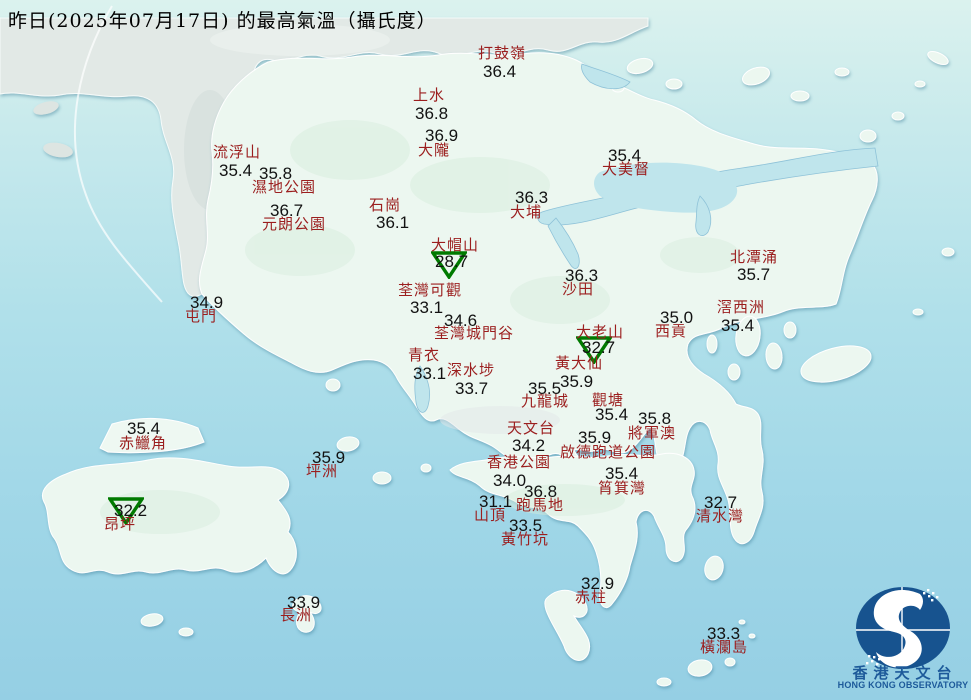  What do you see at coordinates (131, 510) in the screenshot?
I see `station-temperature-value: 32.2` at bounding box center [131, 510].